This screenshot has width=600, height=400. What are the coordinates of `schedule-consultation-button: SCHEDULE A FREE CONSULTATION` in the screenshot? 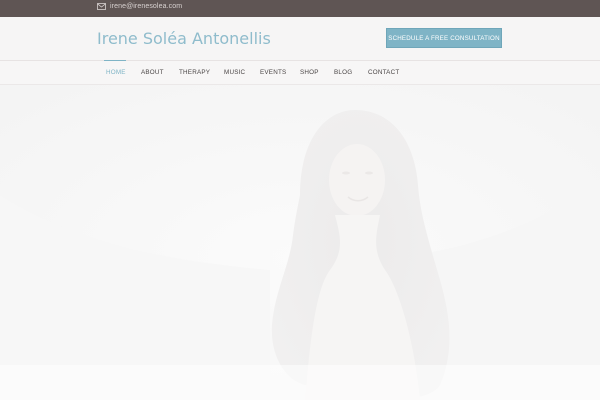 It's located at (444, 38).